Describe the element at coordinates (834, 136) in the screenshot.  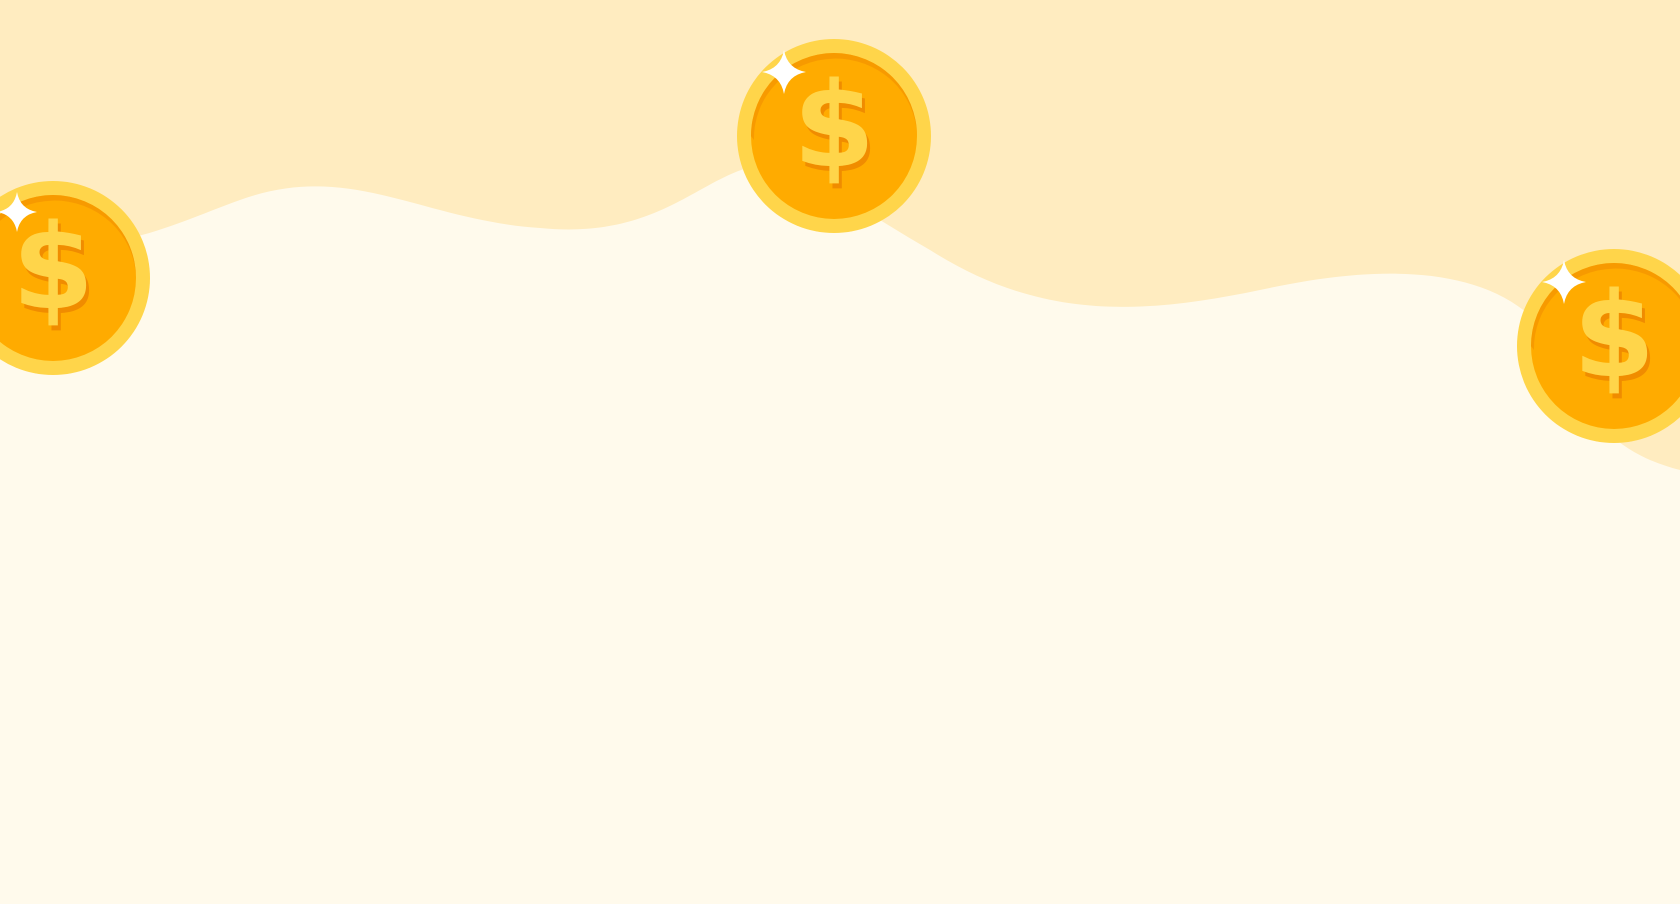
I see `dollar-coin-icon` at that location.